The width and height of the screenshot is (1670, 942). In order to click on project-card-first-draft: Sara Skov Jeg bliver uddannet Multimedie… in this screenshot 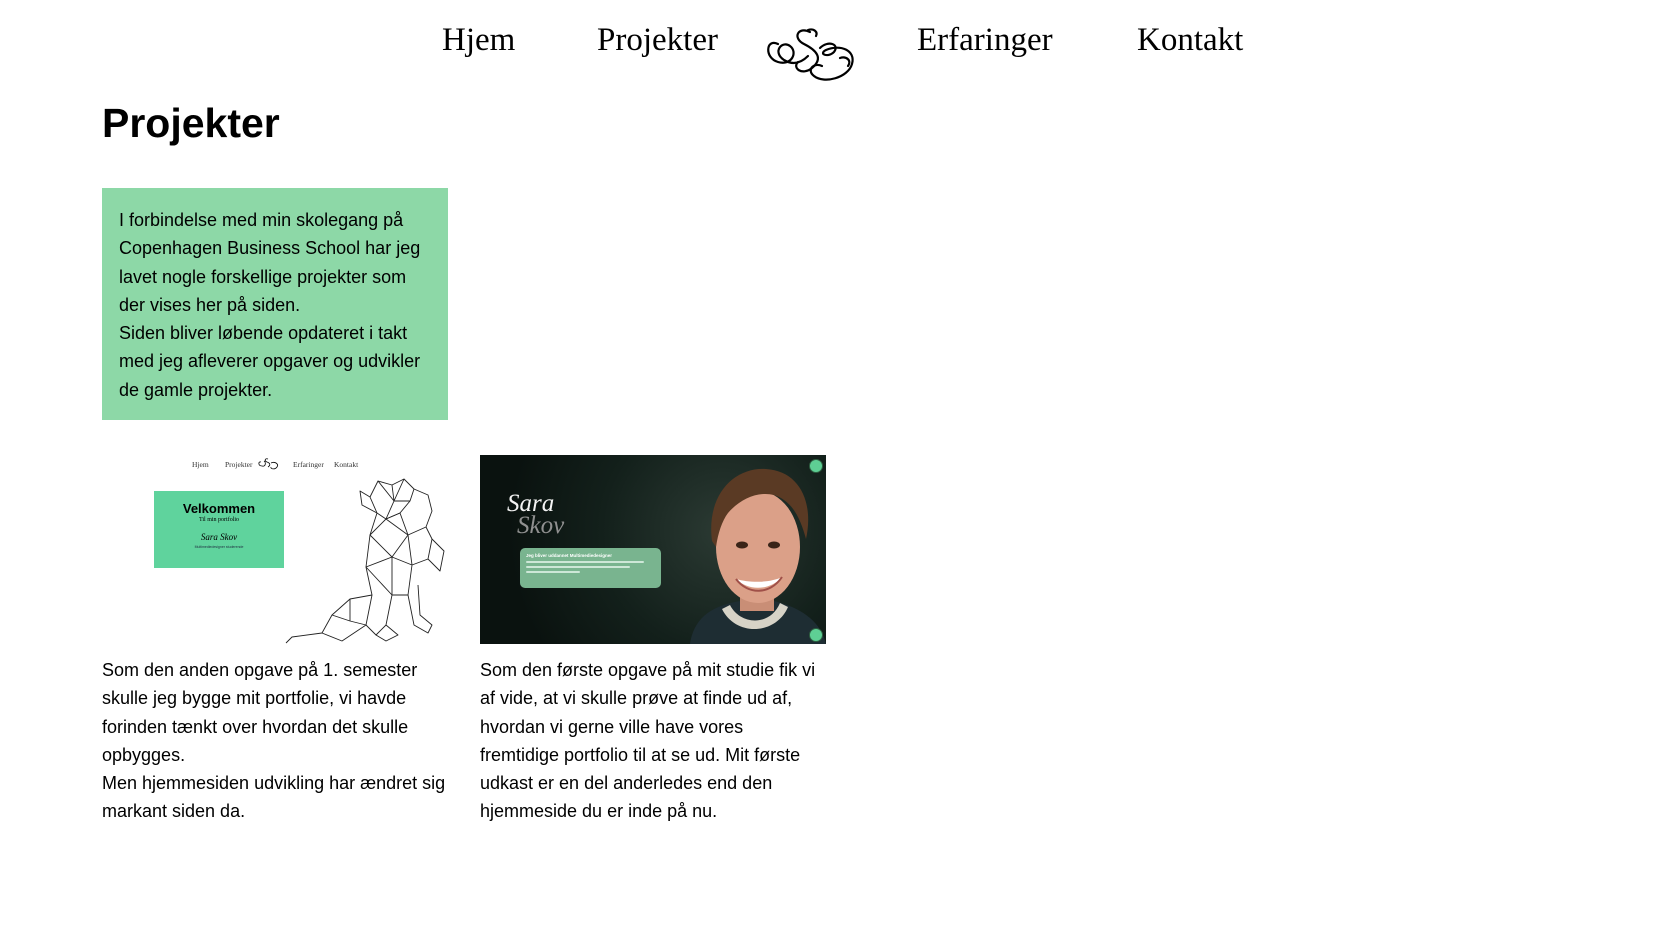, I will do `click(653, 640)`.